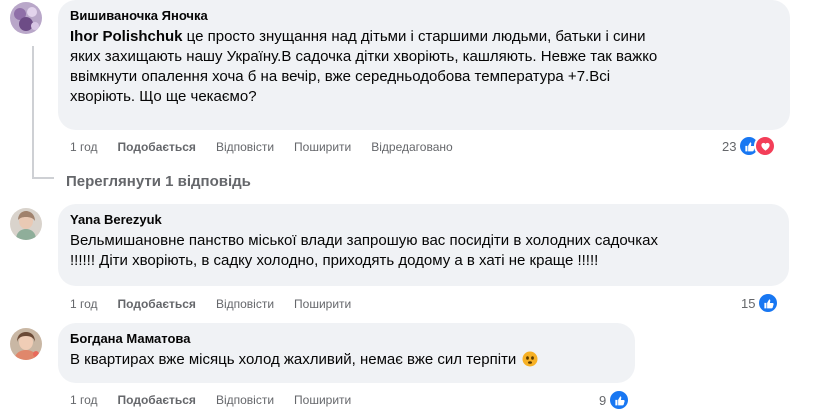  I want to click on comment-author: Богдана Маматова, so click(346, 339).